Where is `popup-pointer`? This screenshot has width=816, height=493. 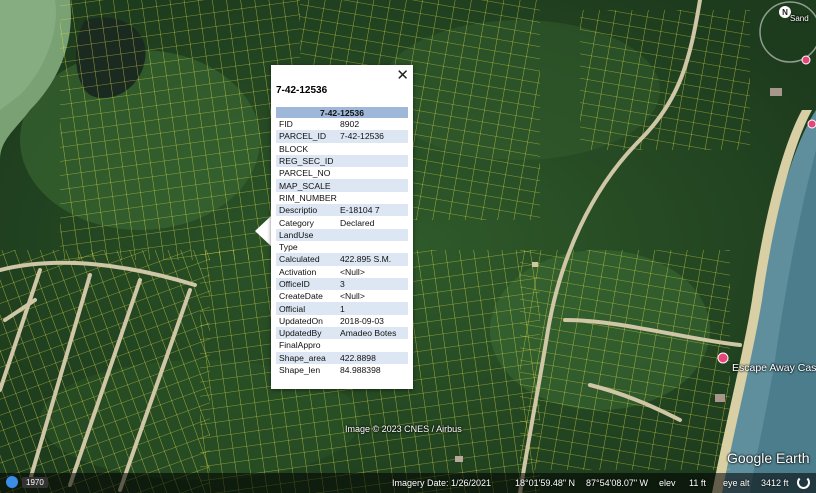 popup-pointer is located at coordinates (263, 231).